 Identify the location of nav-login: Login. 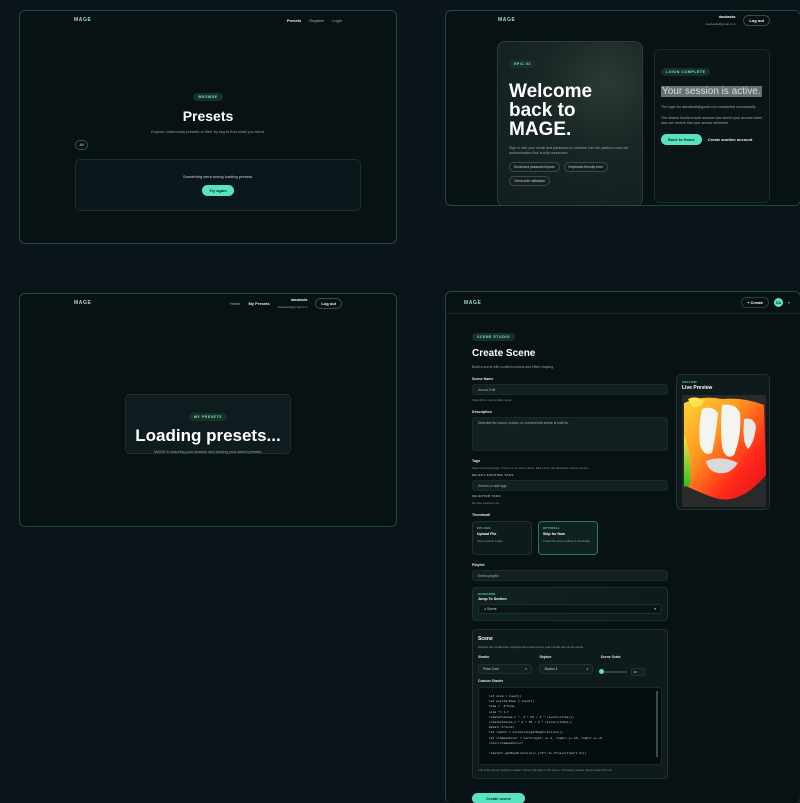
(337, 20).